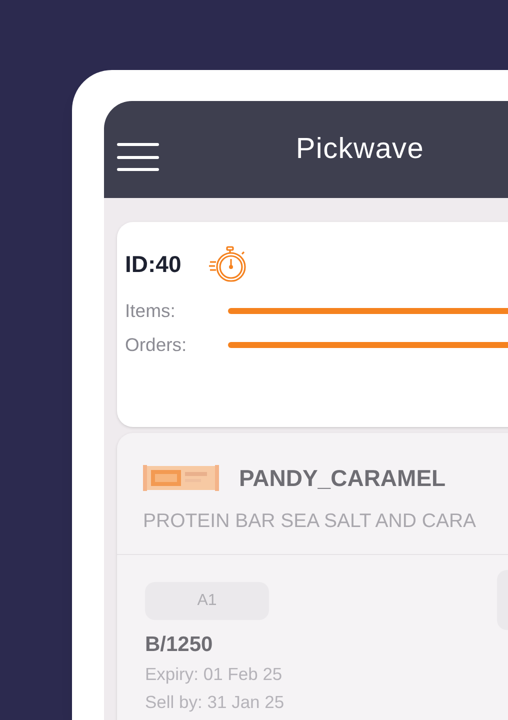  What do you see at coordinates (214, 674) in the screenshot?
I see `expiry-date: Expiry: 01 Feb 25` at bounding box center [214, 674].